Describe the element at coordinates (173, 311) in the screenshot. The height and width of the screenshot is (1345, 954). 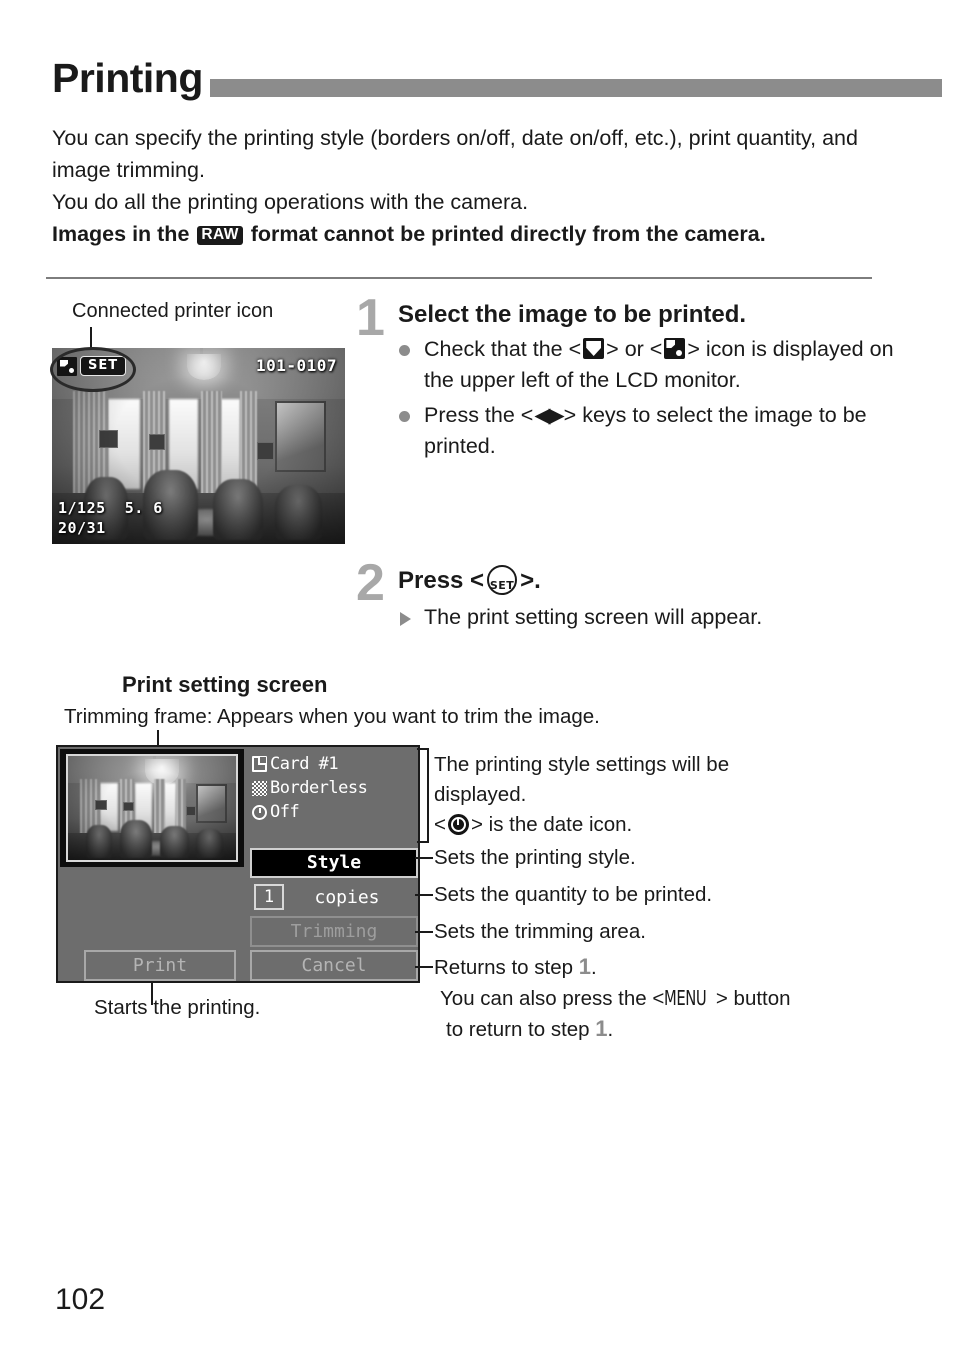
I see `connected-printer-caption: Connected printer icon` at that location.